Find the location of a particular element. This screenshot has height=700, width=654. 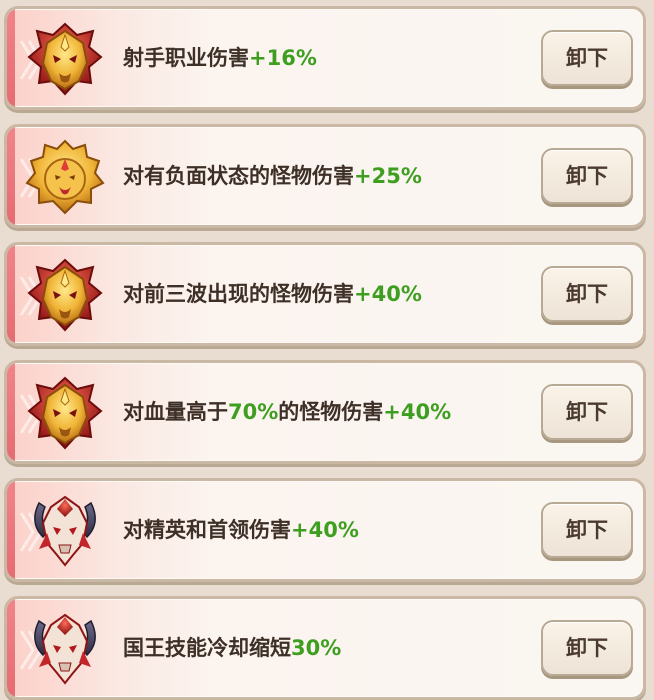

bonus-row: 射手职业伤害+16% 卸下 is located at coordinates (325, 58).